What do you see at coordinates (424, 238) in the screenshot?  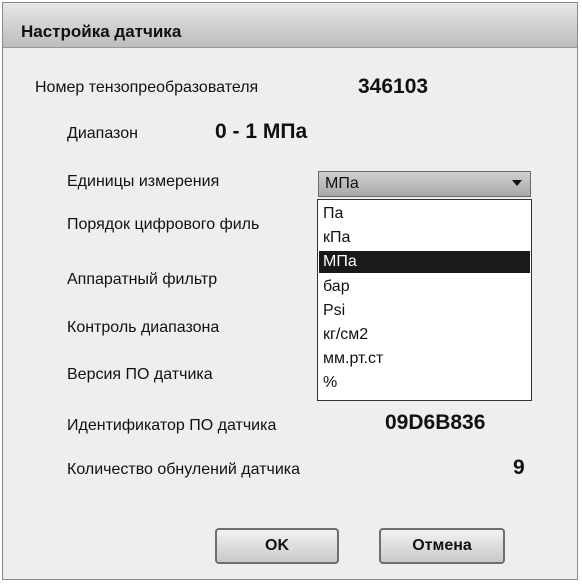 I see `units-option-kpa: кПа` at bounding box center [424, 238].